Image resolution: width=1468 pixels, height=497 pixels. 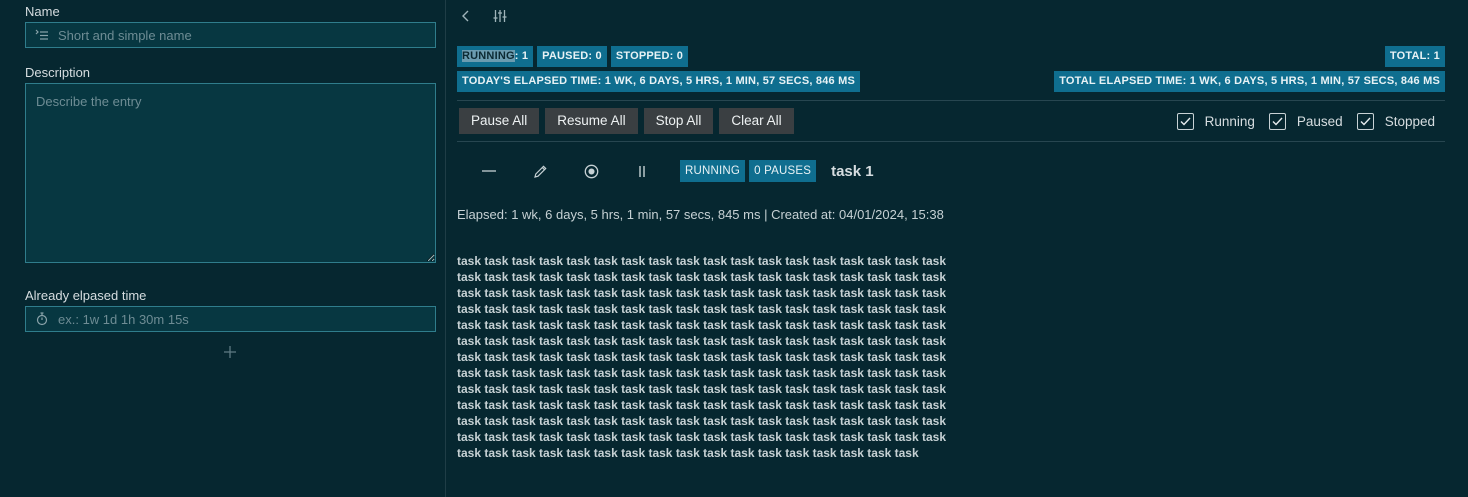 I want to click on stop-all-button: Stop All, so click(x=678, y=121).